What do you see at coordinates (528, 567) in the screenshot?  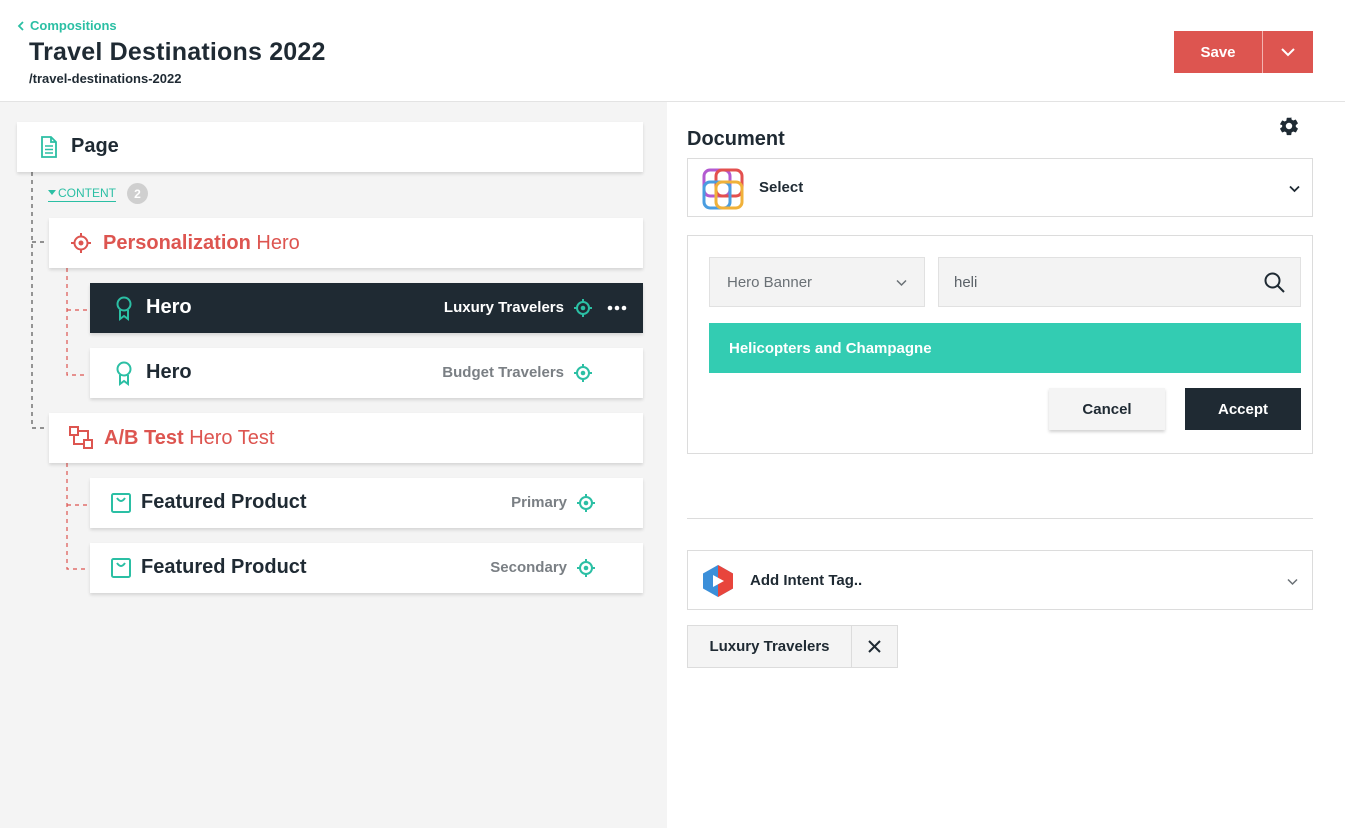 I see `featured-product-variant: Secondary` at bounding box center [528, 567].